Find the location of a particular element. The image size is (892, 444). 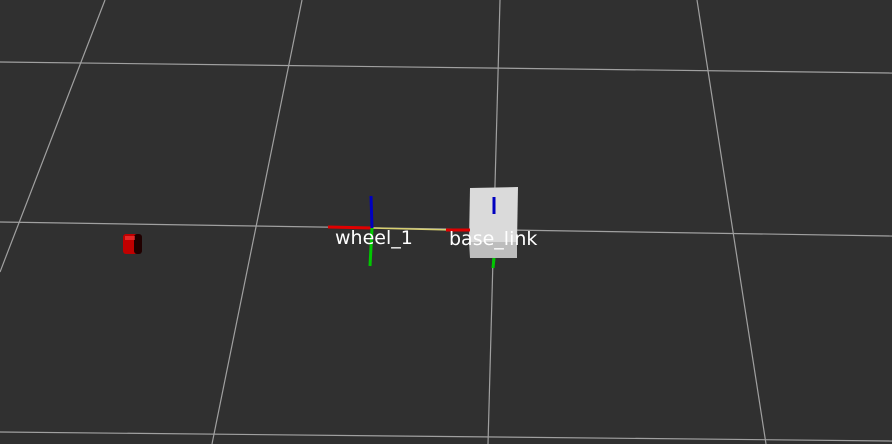

wheel-model is located at coordinates (132, 244).